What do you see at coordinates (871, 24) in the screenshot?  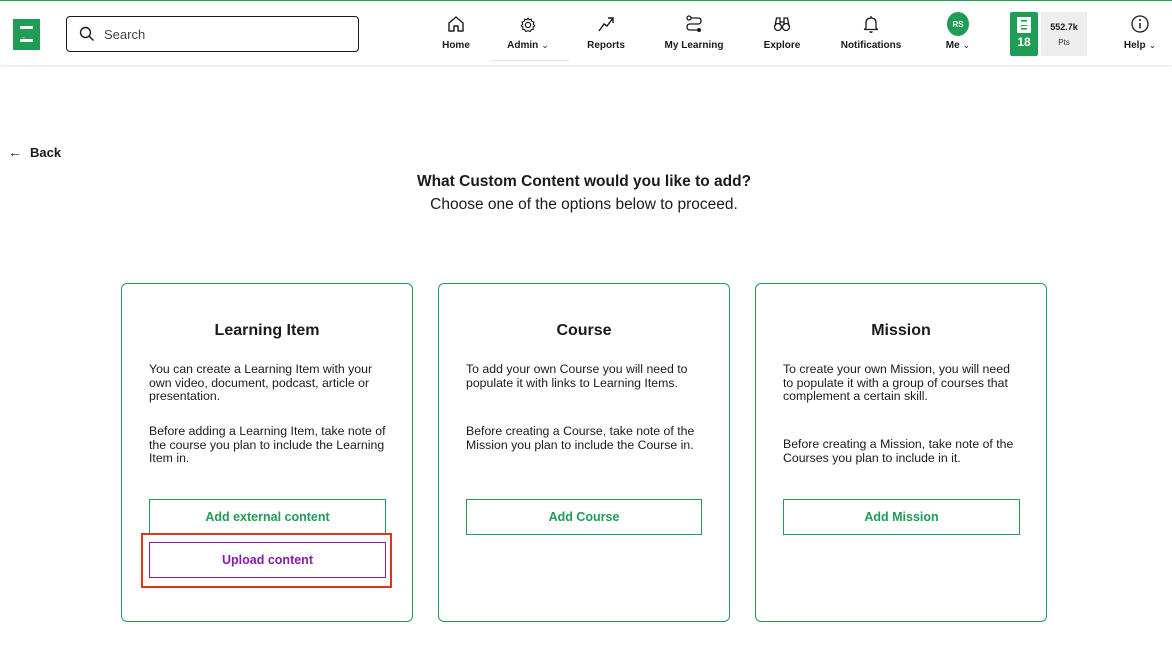 I see `bell-icon` at bounding box center [871, 24].